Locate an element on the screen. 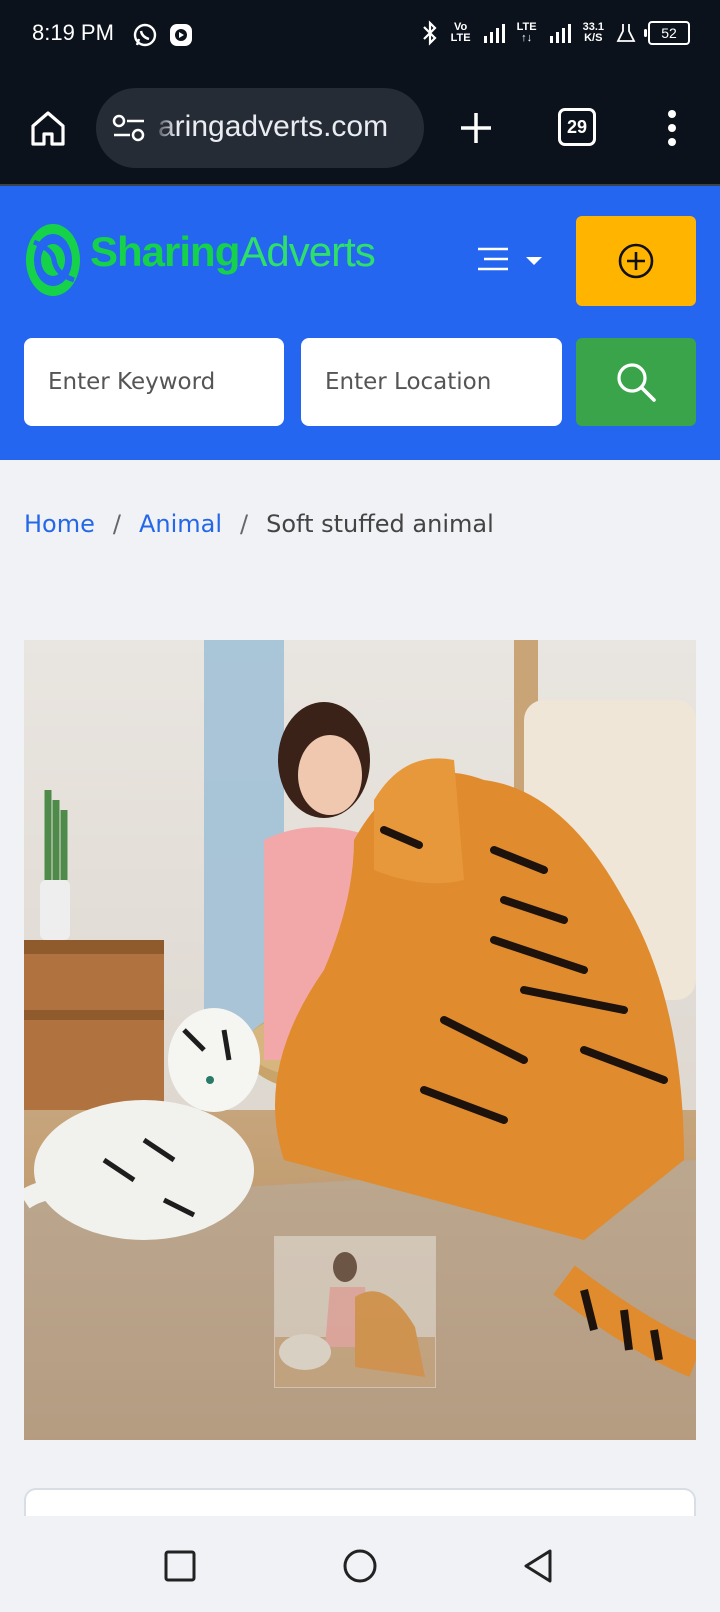 Image resolution: width=720 pixels, height=1612 pixels. more-menu-icon is located at coordinates (672, 128).